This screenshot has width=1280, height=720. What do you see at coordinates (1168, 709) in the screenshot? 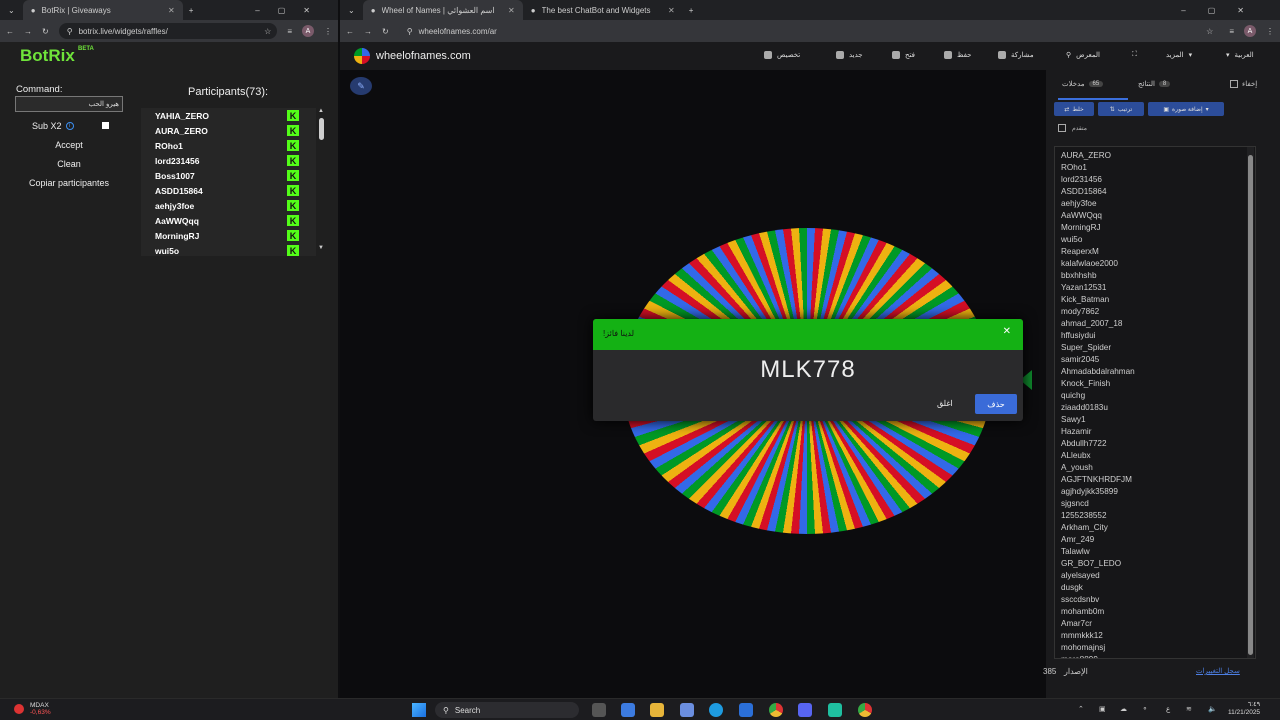
I see `keyboard-language-icon: ع` at bounding box center [1168, 709].